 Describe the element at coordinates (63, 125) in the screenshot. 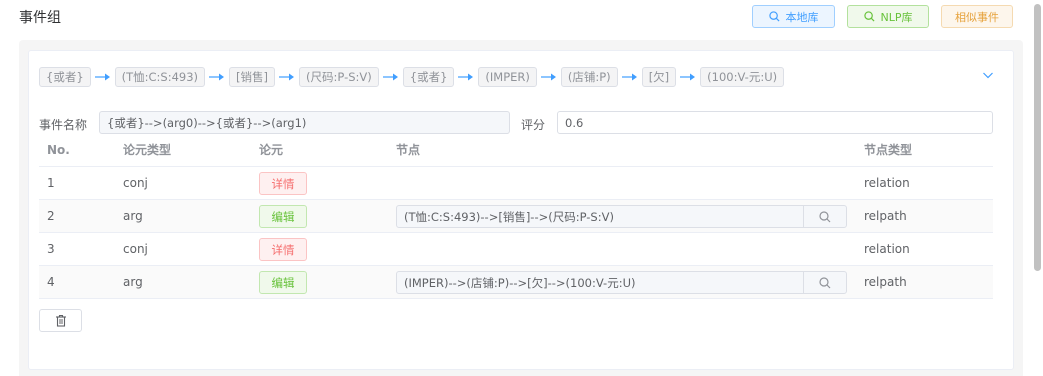

I see `event-name-label: 事件名称` at that location.